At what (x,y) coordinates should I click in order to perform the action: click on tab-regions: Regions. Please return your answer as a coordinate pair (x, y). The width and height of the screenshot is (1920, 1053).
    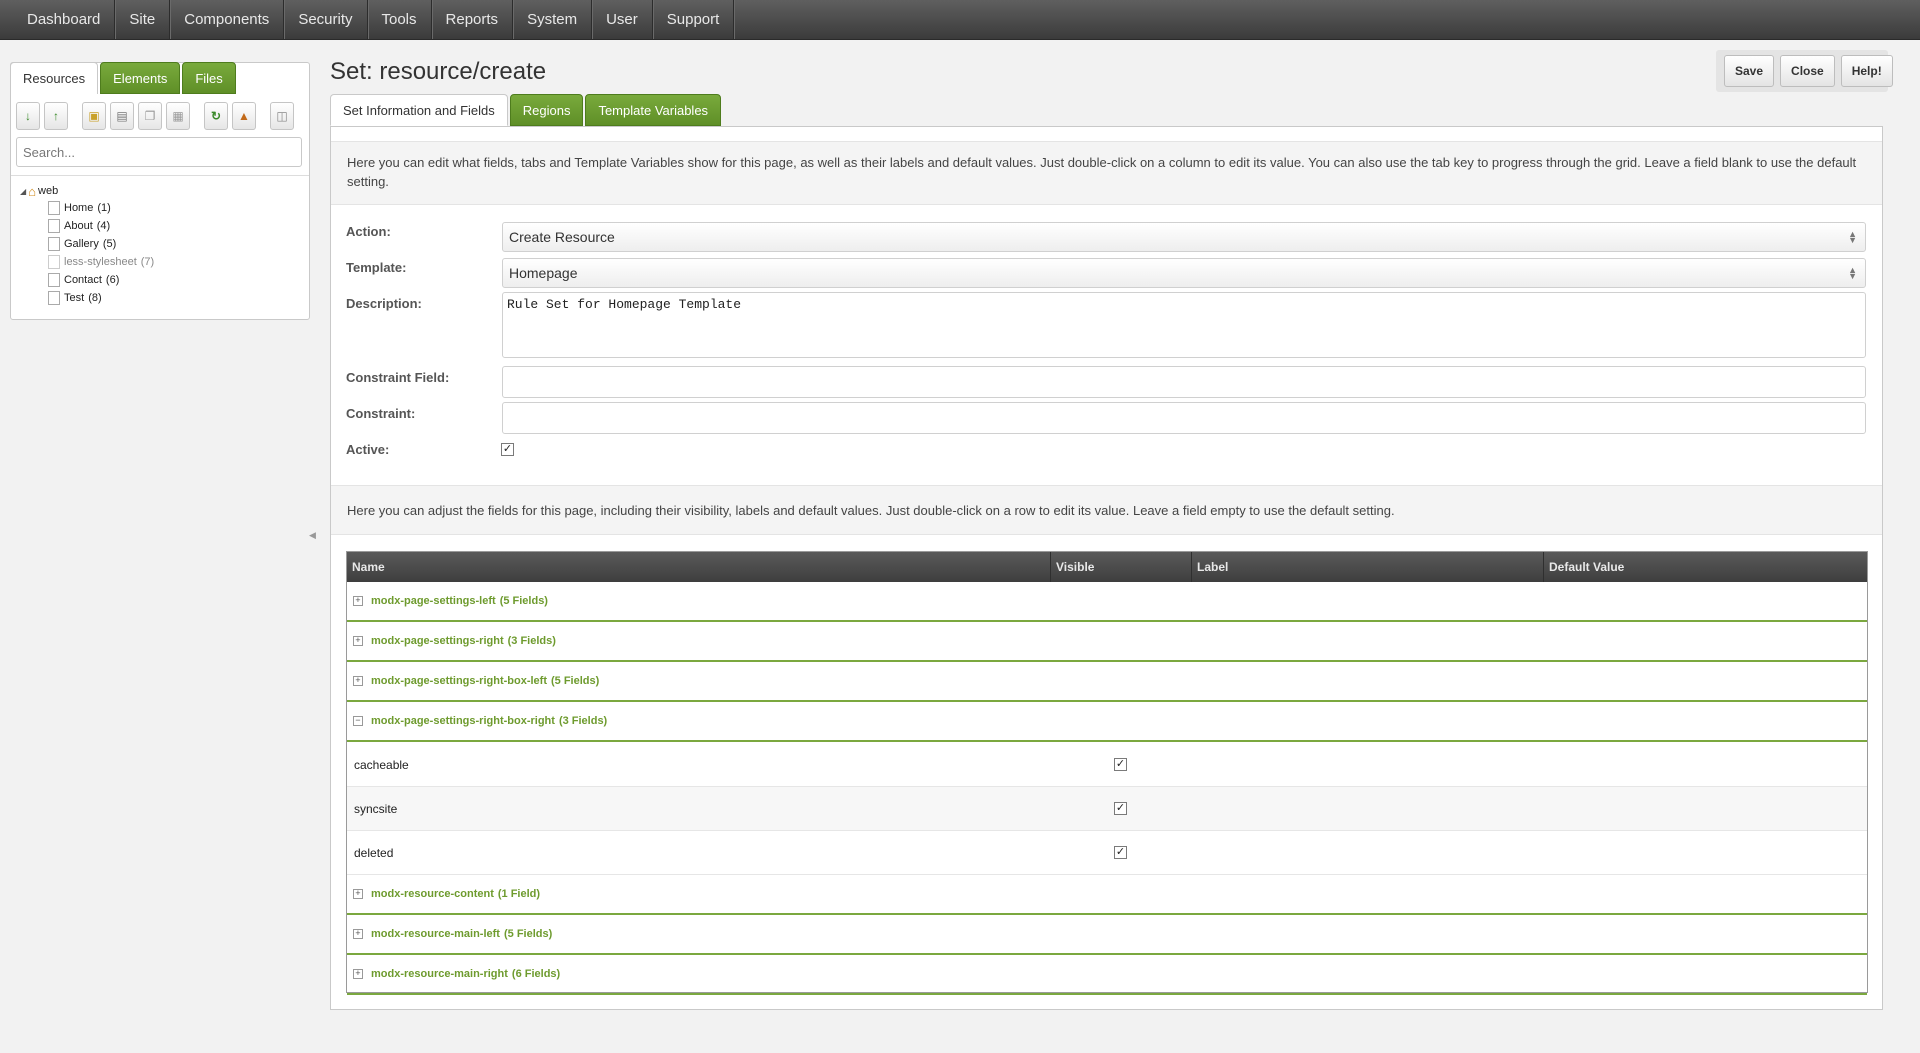
    Looking at the image, I should click on (546, 110).